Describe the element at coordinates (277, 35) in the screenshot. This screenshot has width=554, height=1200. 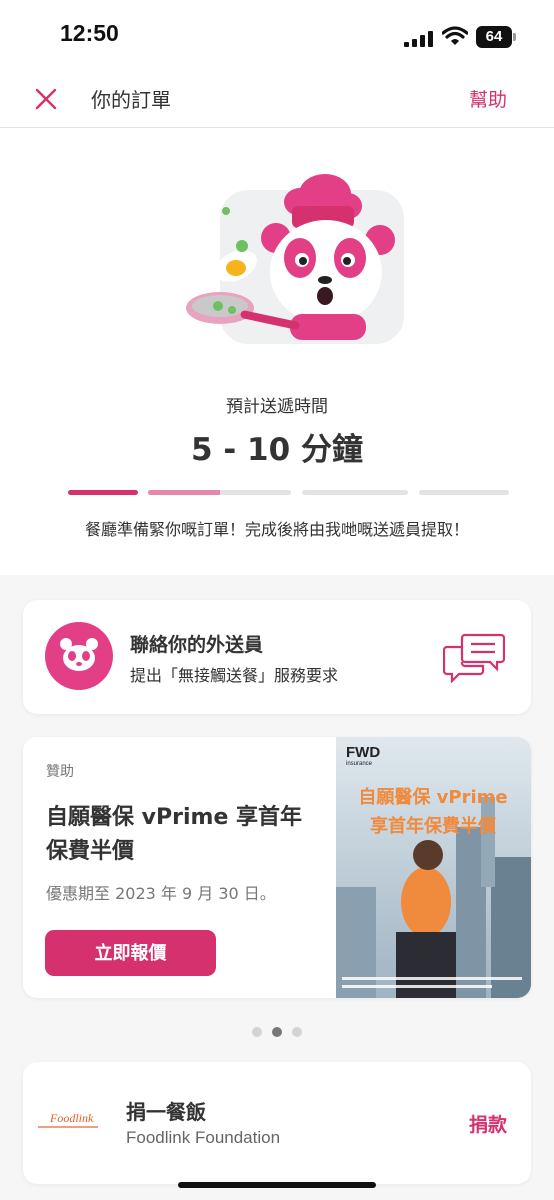
I see `status-bar: 12:50 64` at that location.